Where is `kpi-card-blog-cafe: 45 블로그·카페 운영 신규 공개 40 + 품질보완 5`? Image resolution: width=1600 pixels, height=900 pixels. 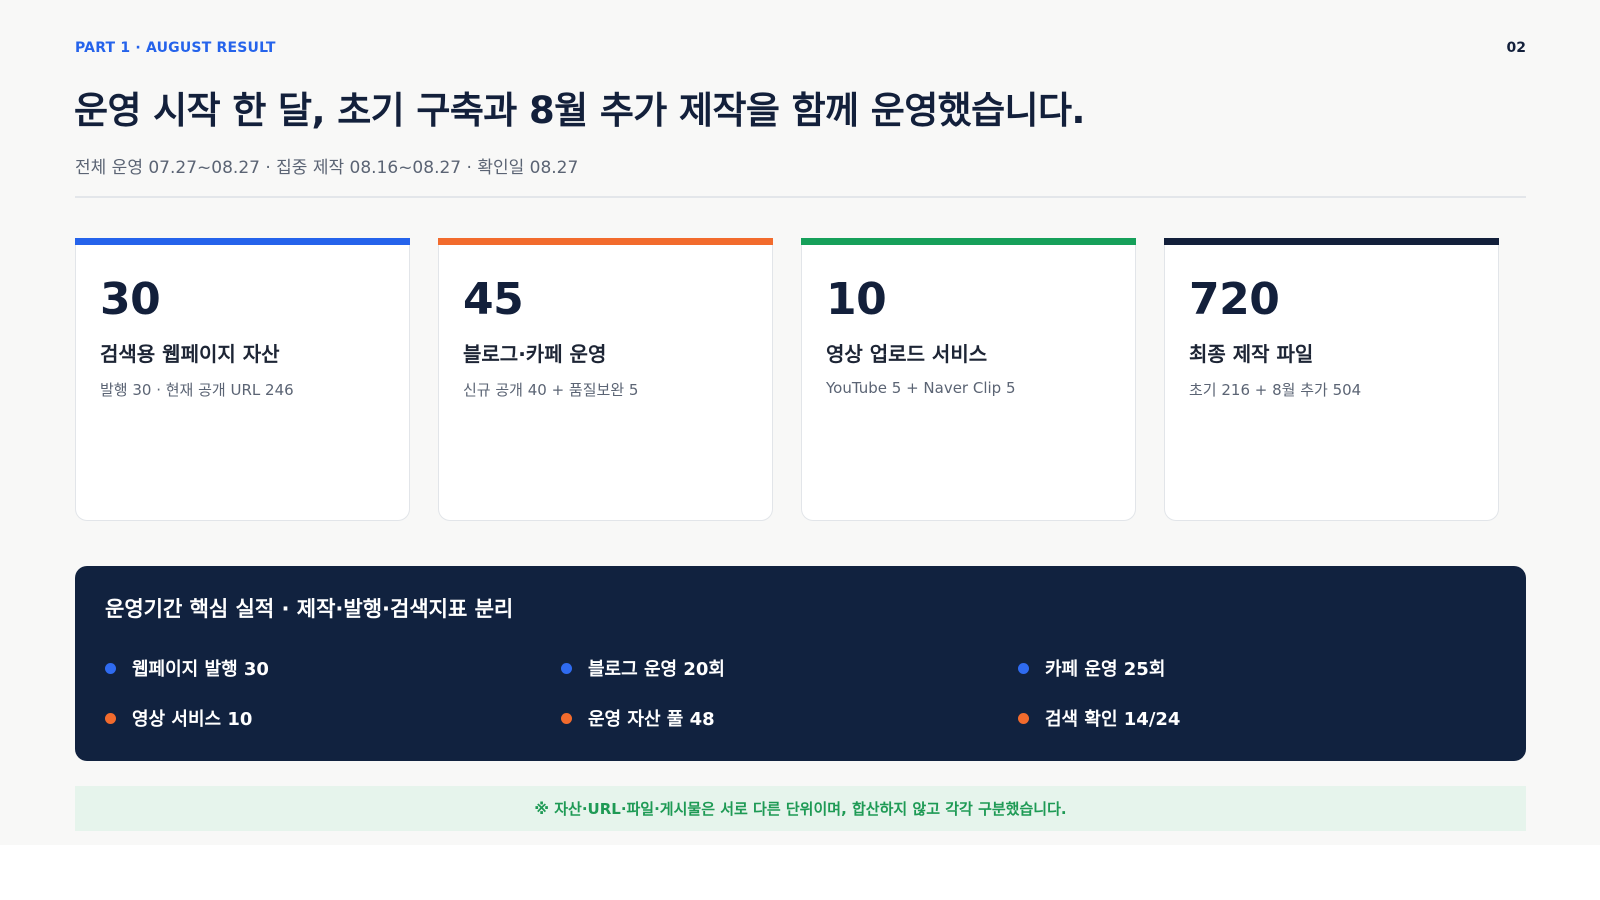
kpi-card-blog-cafe: 45 블로그·카페 운영 신규 공개 40 + 품질보완 5 is located at coordinates (605, 379).